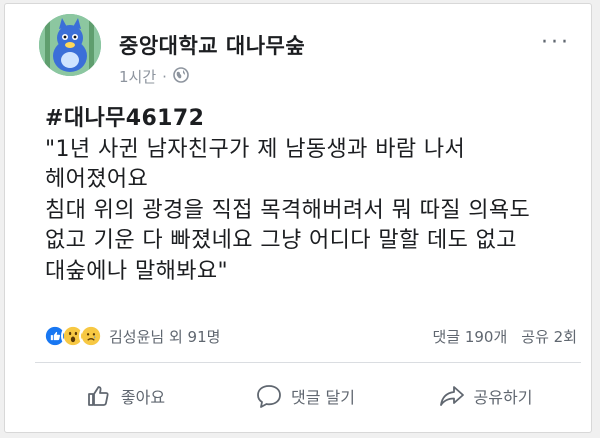 The height and width of the screenshot is (438, 600). I want to click on post-line: 없고 기운 다 빠졌네요 그냥 어디다 말할 데도 없고, so click(281, 240).